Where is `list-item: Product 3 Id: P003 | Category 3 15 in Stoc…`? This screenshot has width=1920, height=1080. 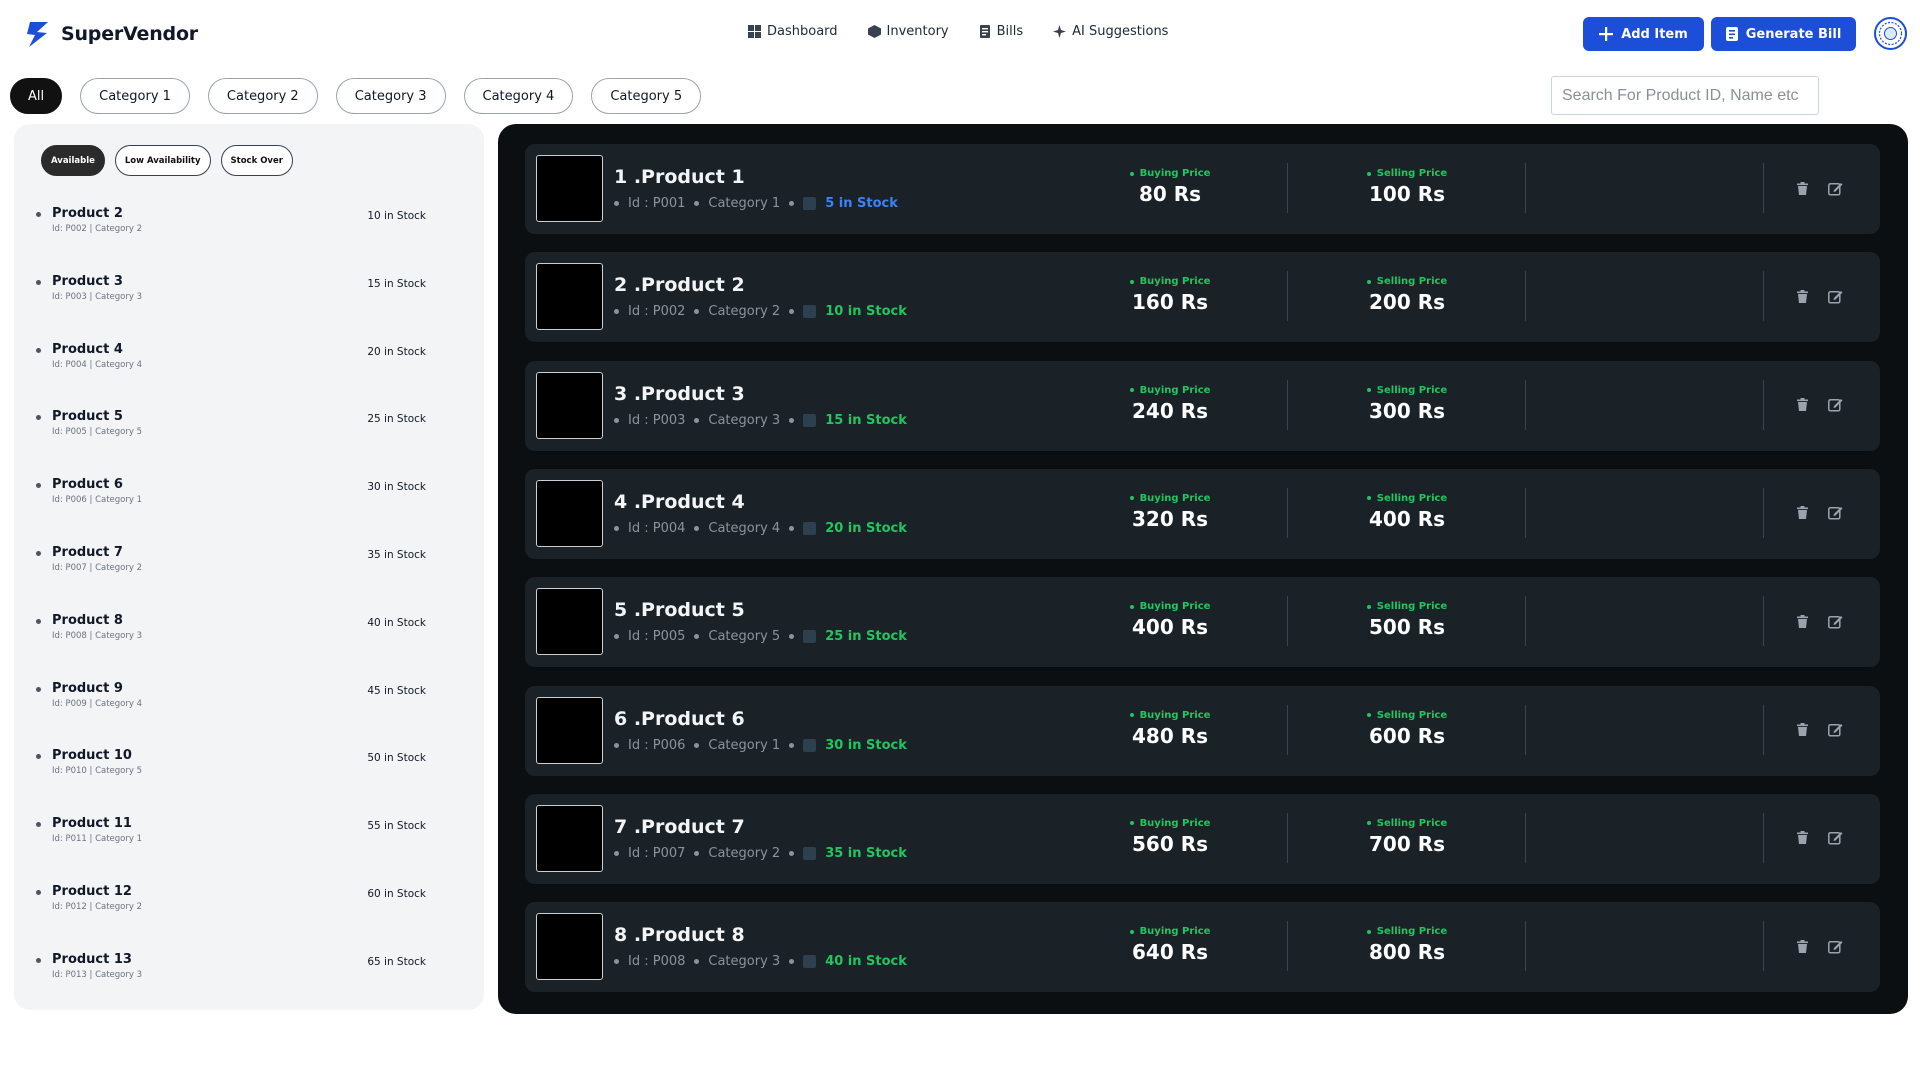
list-item: Product 3 Id: P003 | Category 3 15 in Stoc… is located at coordinates (246, 306).